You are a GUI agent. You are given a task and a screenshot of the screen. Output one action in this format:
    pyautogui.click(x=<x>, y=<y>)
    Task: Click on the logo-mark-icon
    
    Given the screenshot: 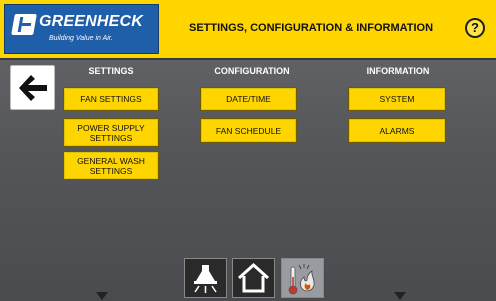 What is the action you would take?
    pyautogui.click(x=24, y=24)
    